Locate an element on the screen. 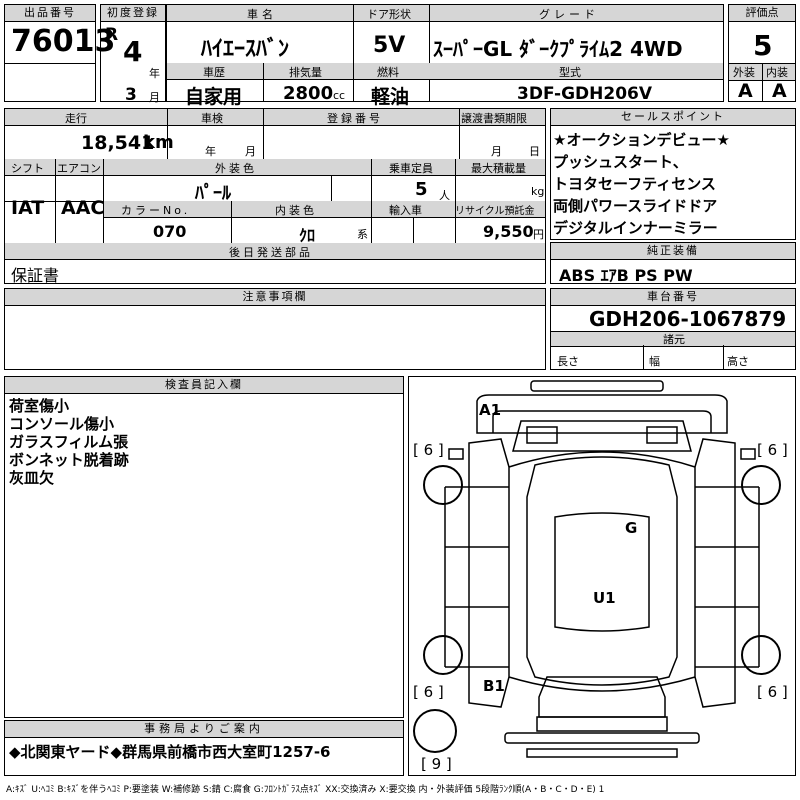  tire-rl-tread: [ 6 ] is located at coordinates (428, 692).